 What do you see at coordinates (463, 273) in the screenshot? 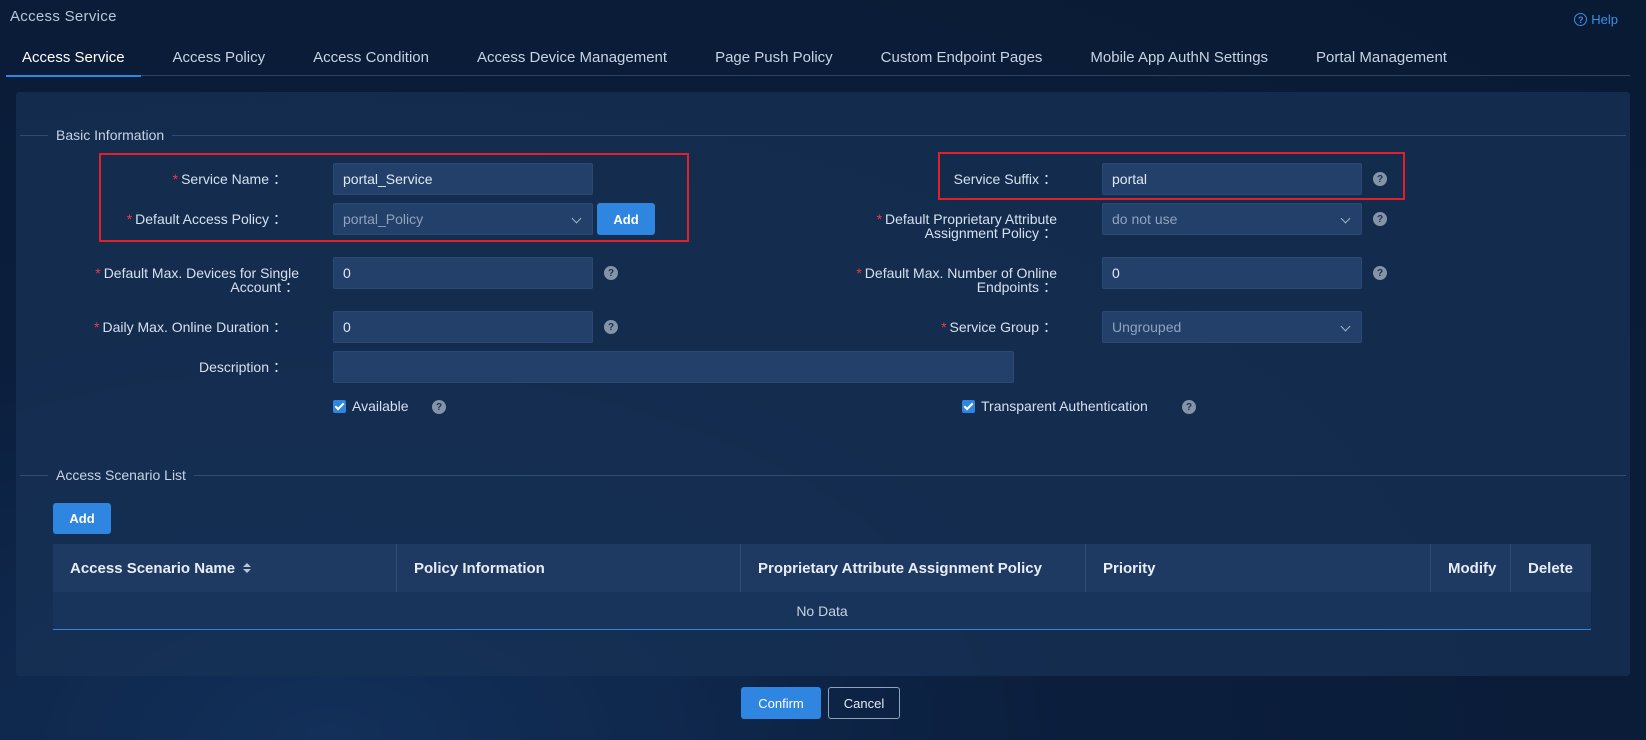
I see `max-devices-input: 0` at bounding box center [463, 273].